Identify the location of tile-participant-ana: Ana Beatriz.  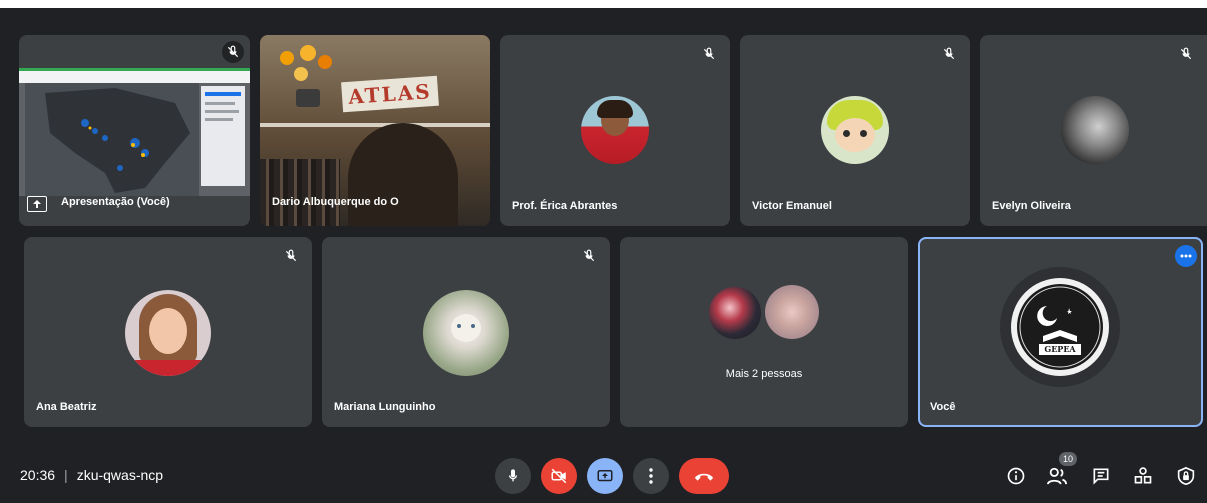
(168, 332).